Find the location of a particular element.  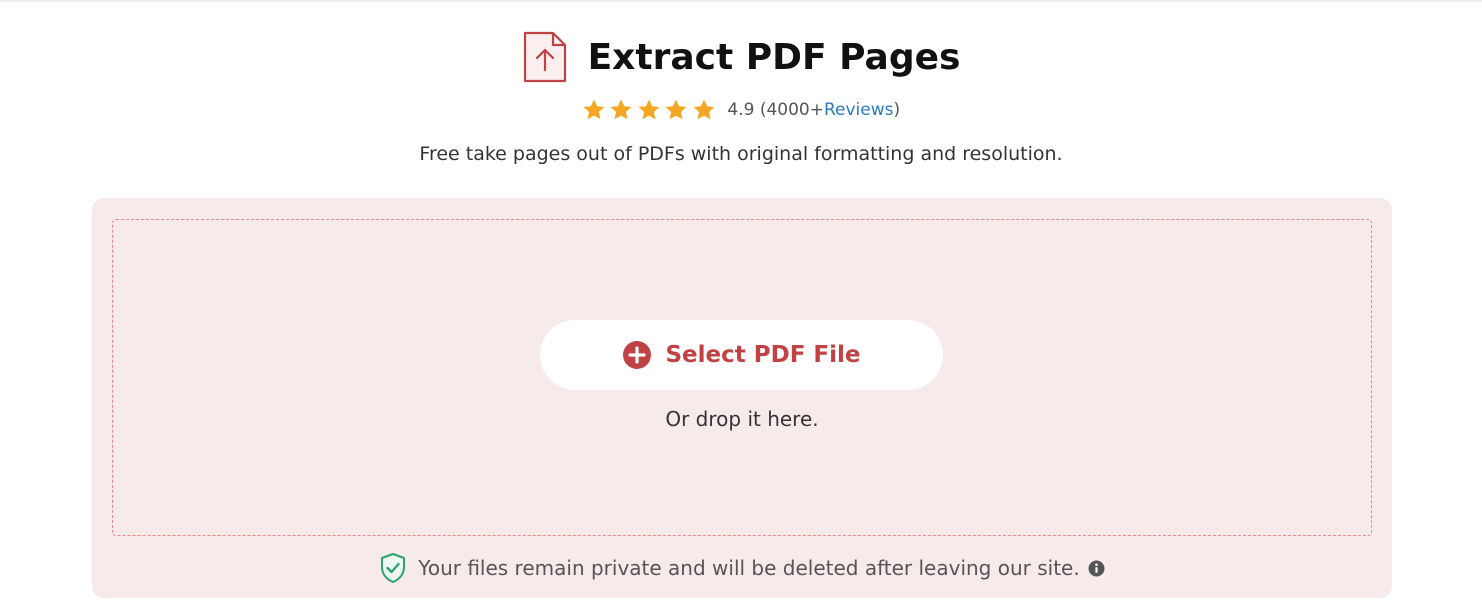

page-title: Extract PDF Pages is located at coordinates (774, 57).